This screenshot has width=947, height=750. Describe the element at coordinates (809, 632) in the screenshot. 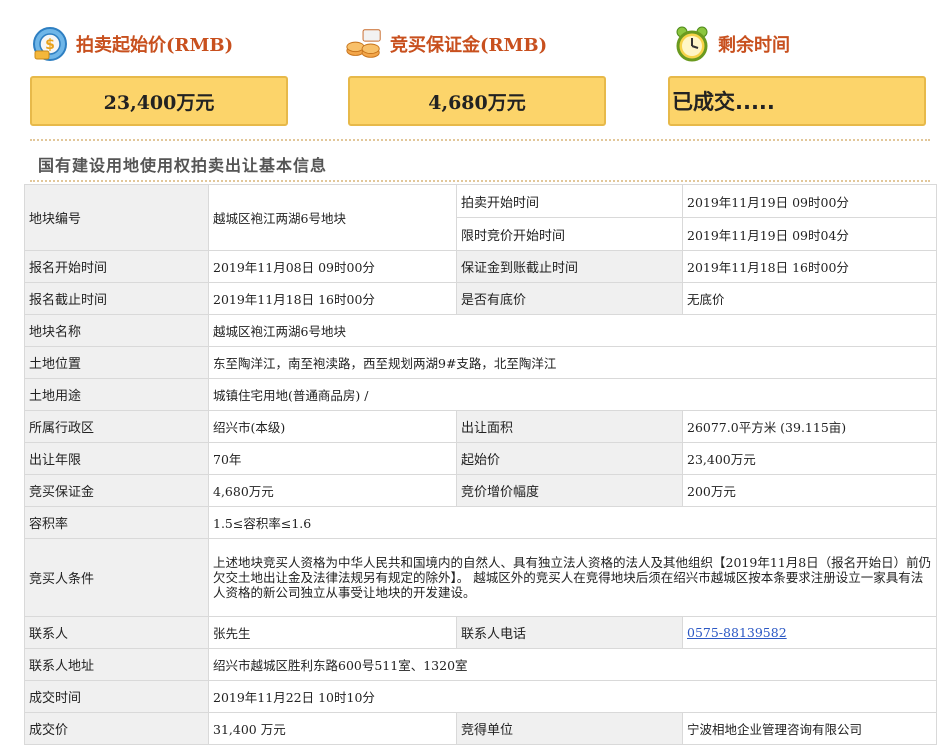

I see `phone-cell: 0575-88139582` at that location.